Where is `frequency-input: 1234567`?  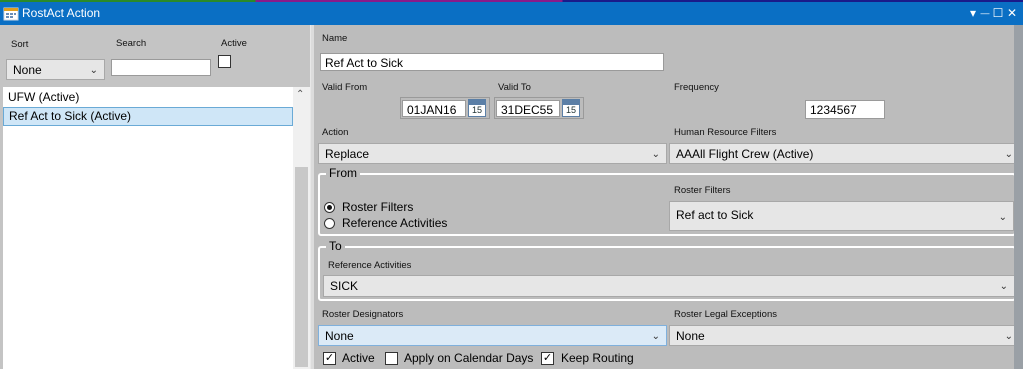
frequency-input: 1234567 is located at coordinates (845, 109).